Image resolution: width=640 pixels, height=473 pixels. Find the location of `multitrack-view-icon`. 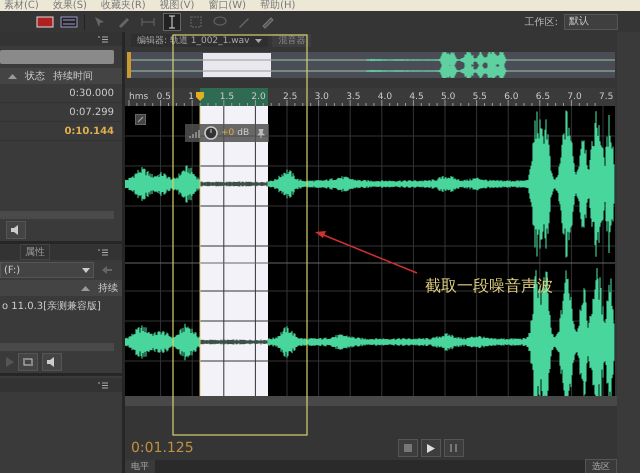

multitrack-view-icon is located at coordinates (69, 22).